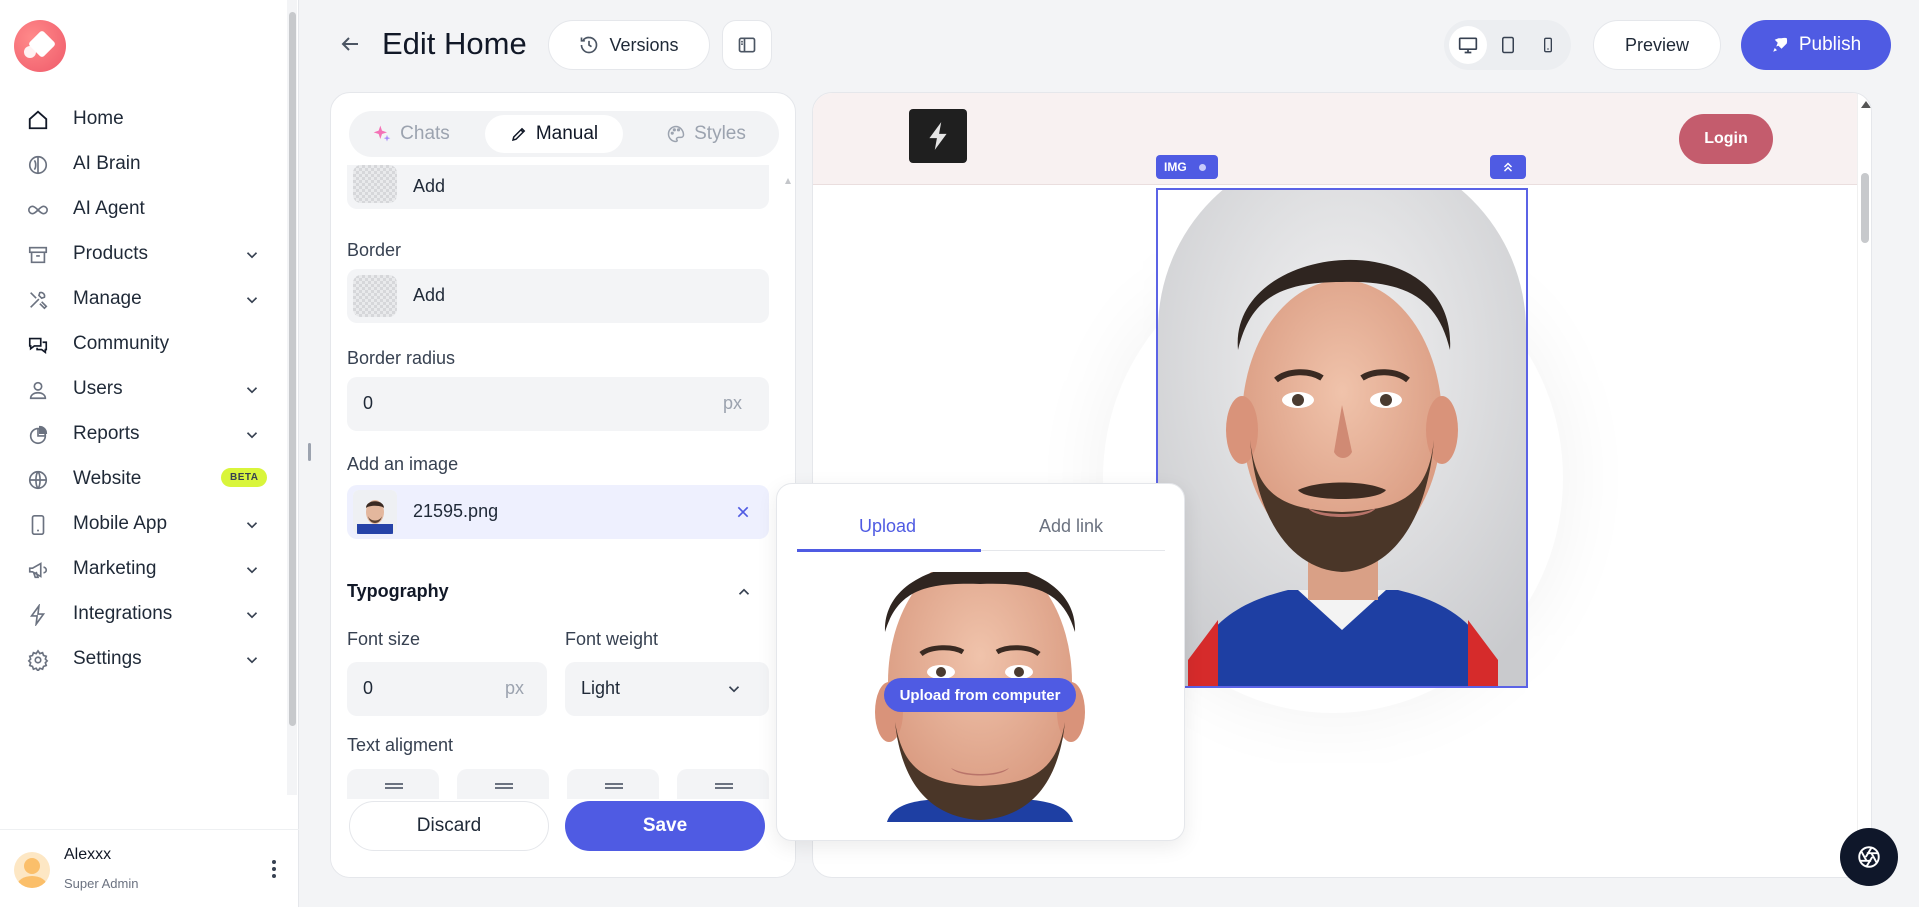 Image resolution: width=1919 pixels, height=907 pixels. What do you see at coordinates (1187, 167) in the screenshot?
I see `img-element-tag: IMG` at bounding box center [1187, 167].